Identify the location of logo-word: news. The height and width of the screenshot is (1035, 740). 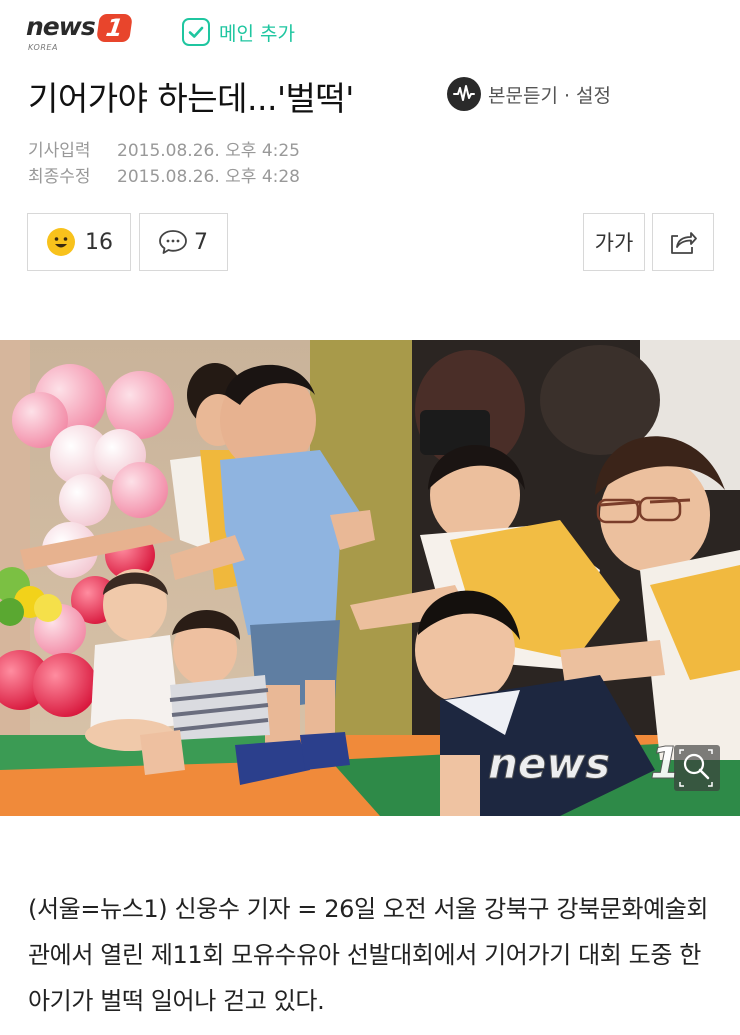
(61, 26).